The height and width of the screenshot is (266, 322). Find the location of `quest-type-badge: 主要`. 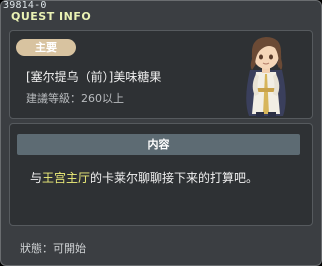

quest-type-badge: 主要 is located at coordinates (46, 47).